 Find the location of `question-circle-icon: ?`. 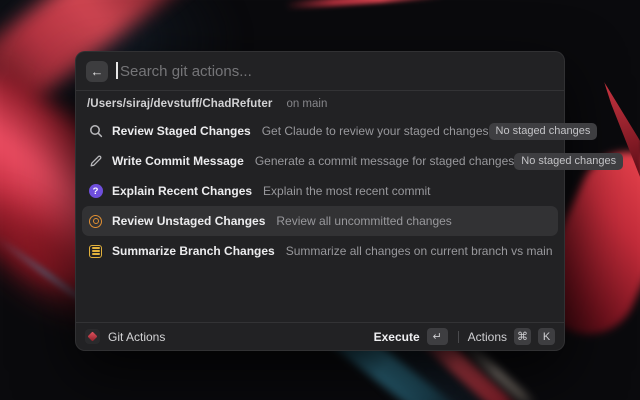

question-circle-icon: ? is located at coordinates (95, 191).